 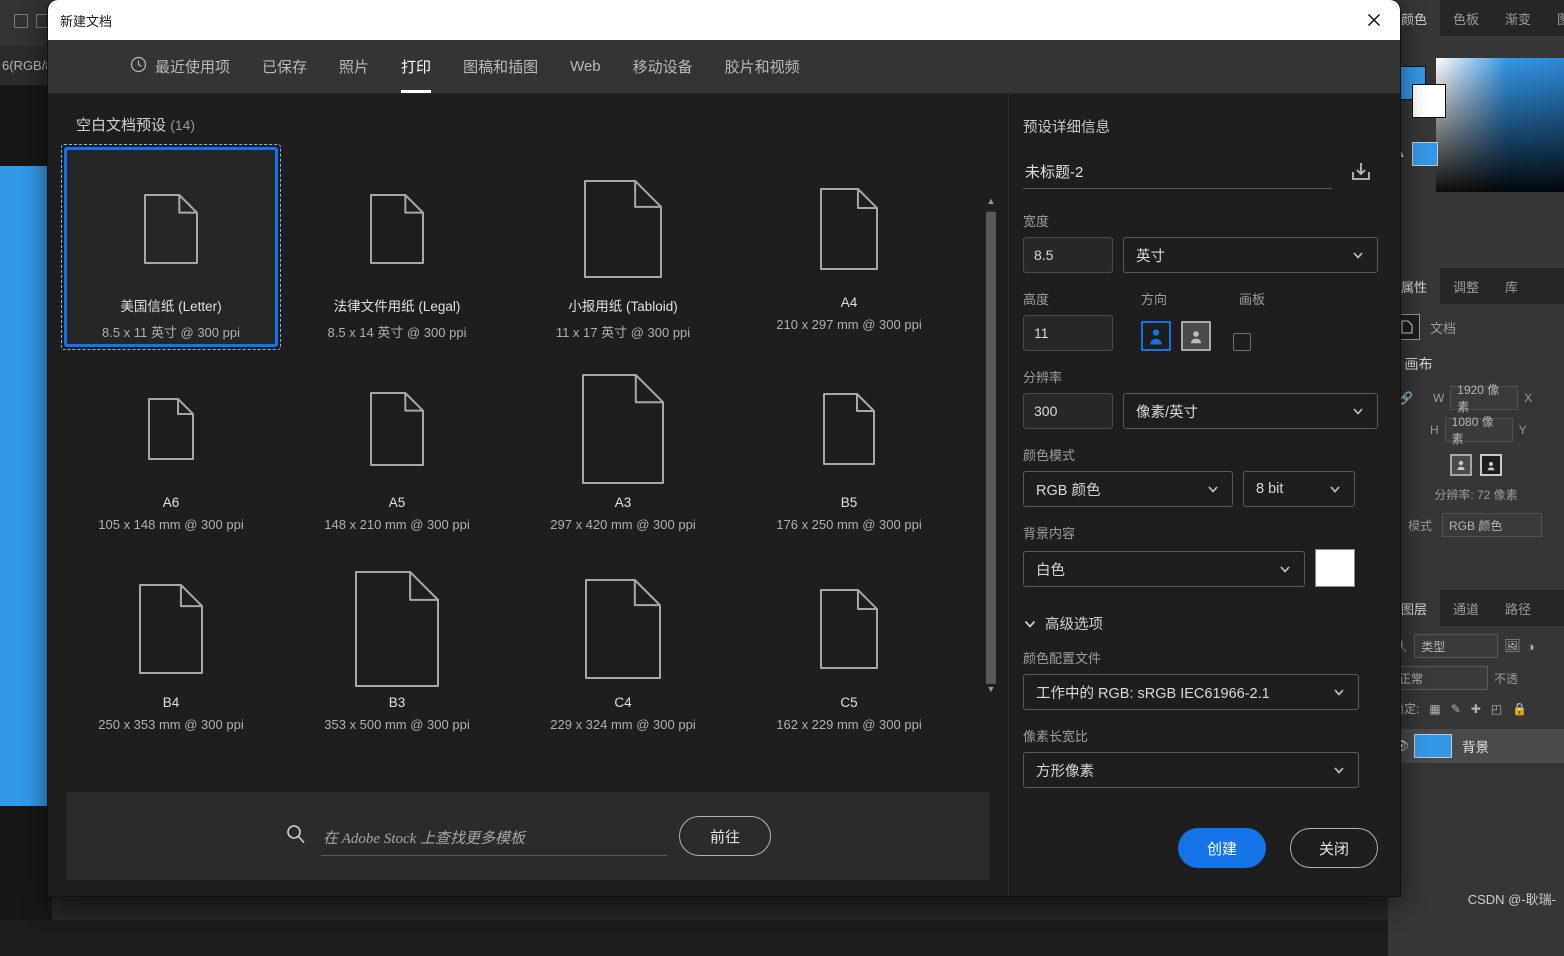 I want to click on tab-adjustments: 调整, so click(x=1466, y=286).